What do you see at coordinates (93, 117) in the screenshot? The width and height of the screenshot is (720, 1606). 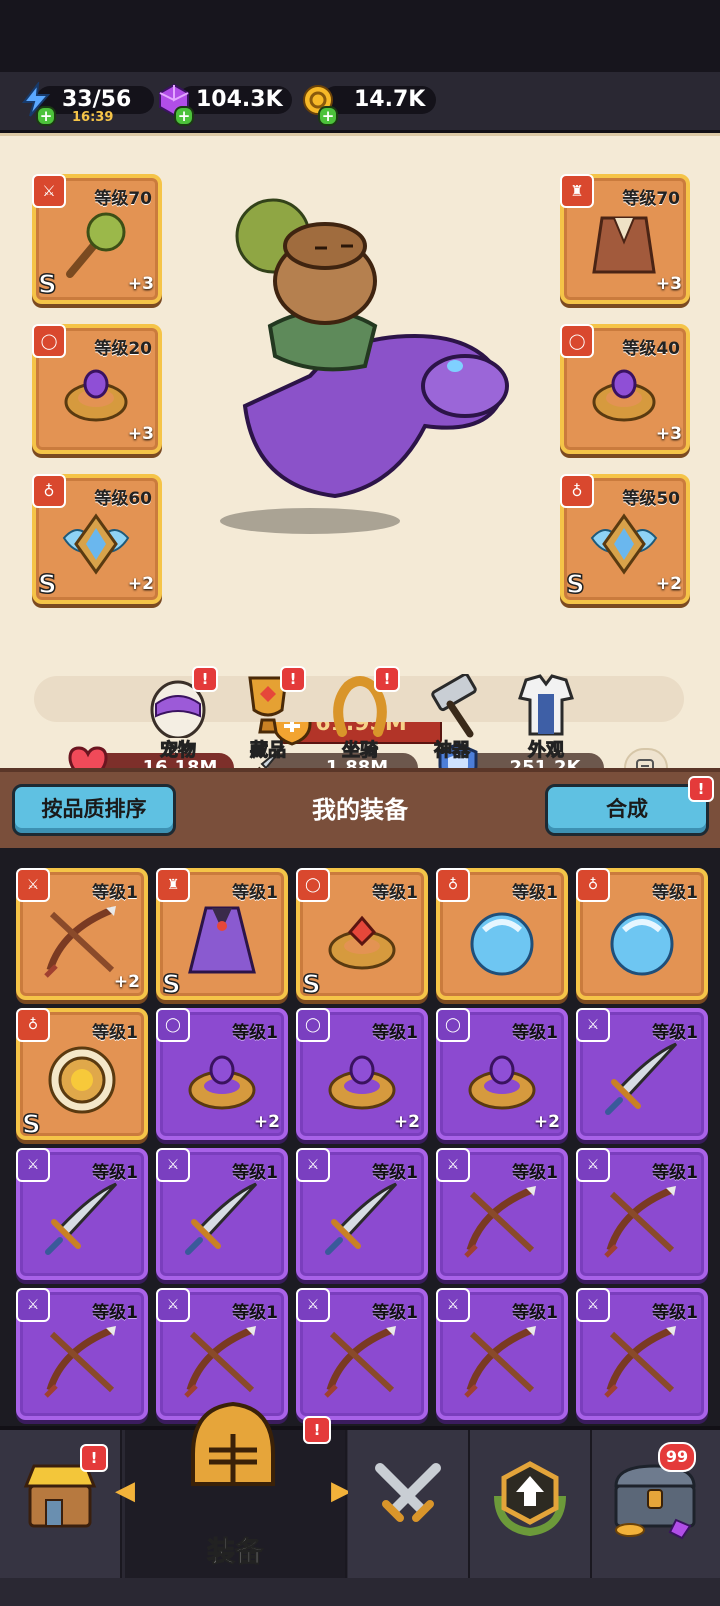 I see `energy-timer: 16:39` at bounding box center [93, 117].